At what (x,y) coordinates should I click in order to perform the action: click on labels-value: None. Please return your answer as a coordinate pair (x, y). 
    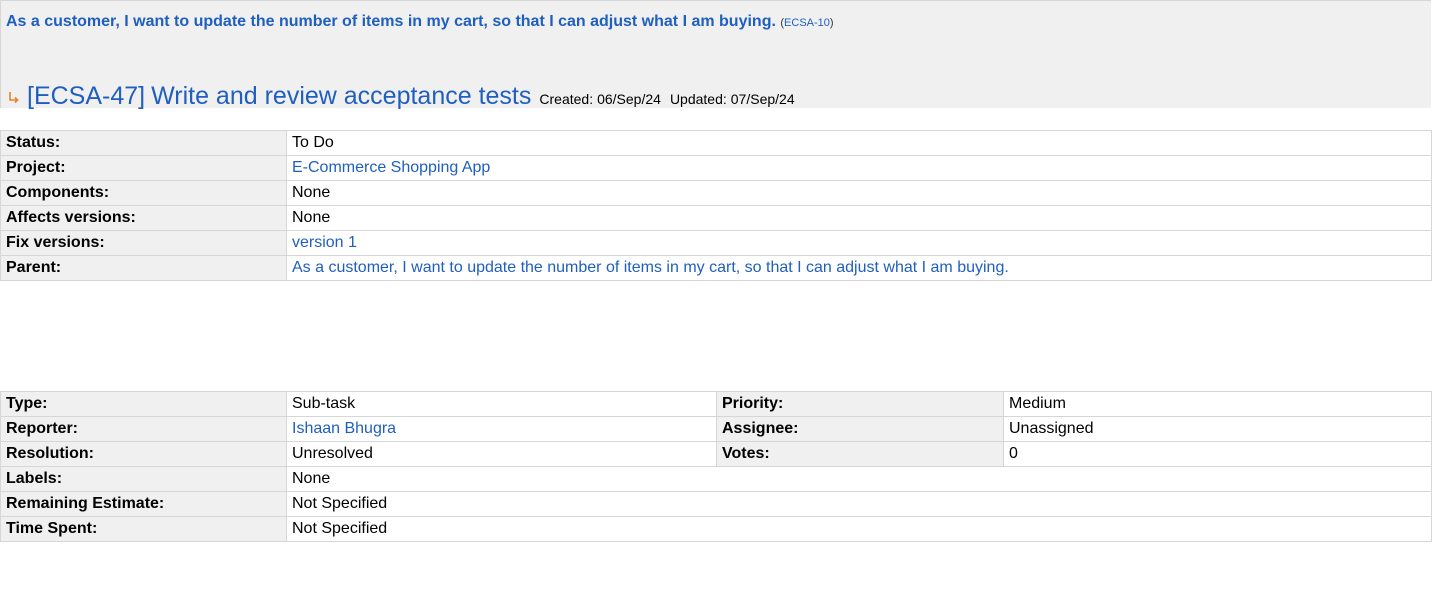
    Looking at the image, I should click on (859, 479).